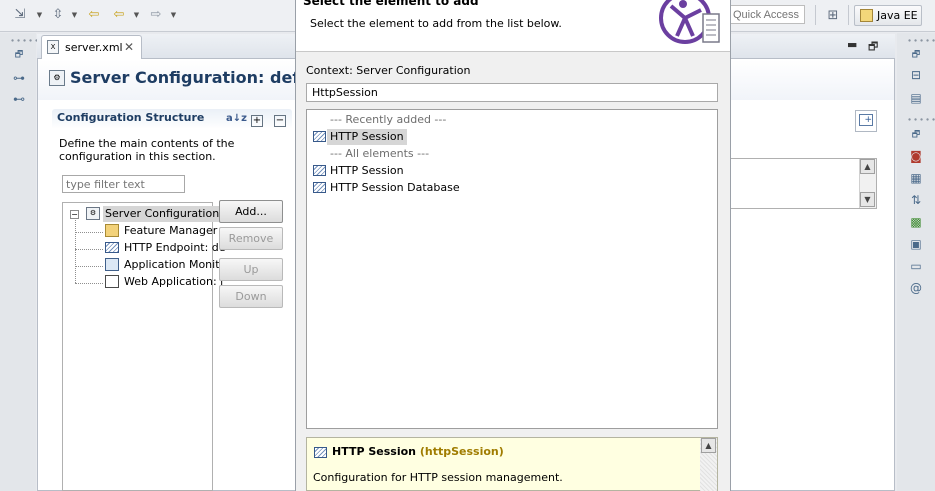 Image resolution: width=935 pixels, height=491 pixels. What do you see at coordinates (767, 14) in the screenshot?
I see `quick-access-input` at bounding box center [767, 14].